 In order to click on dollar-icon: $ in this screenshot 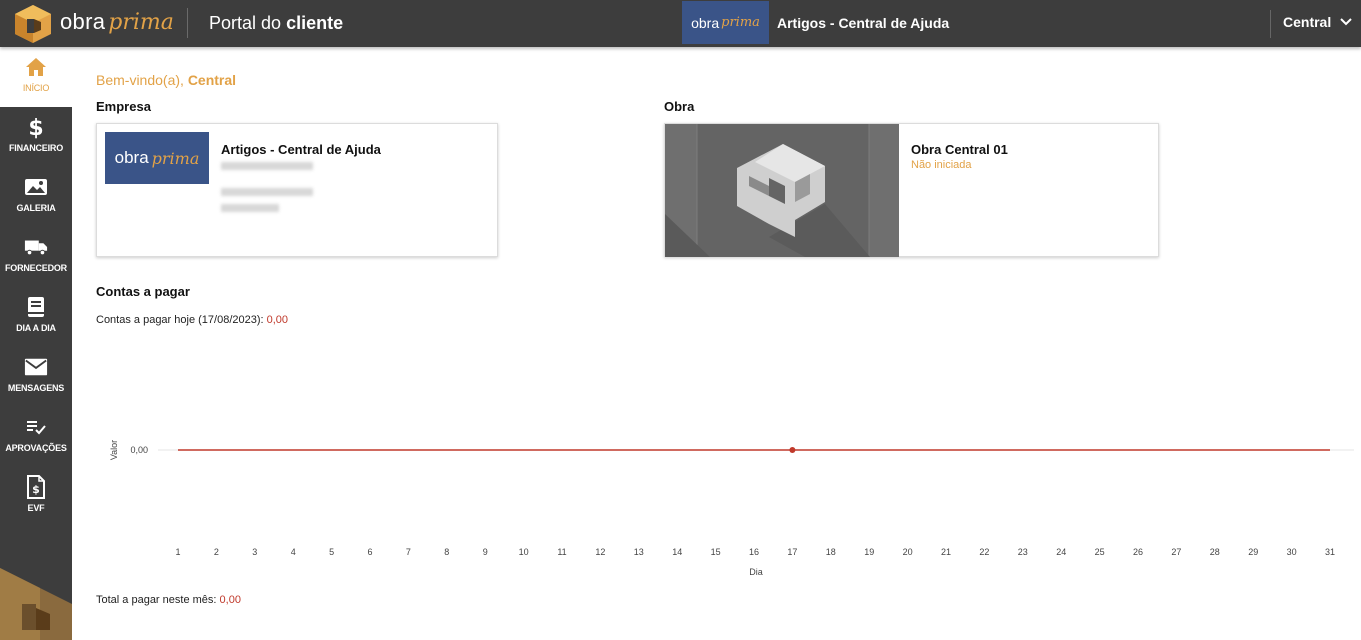, I will do `click(36, 127)`.